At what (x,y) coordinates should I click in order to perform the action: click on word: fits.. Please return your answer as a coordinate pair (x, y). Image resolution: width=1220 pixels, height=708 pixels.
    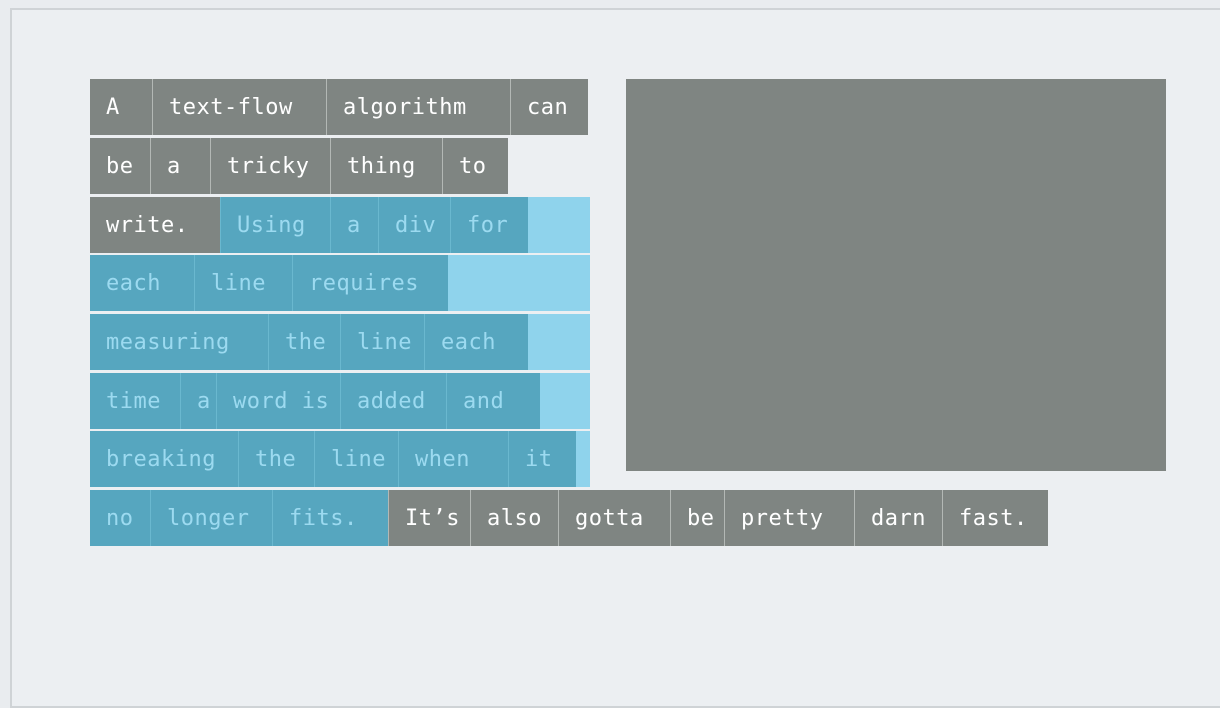
    Looking at the image, I should click on (330, 518).